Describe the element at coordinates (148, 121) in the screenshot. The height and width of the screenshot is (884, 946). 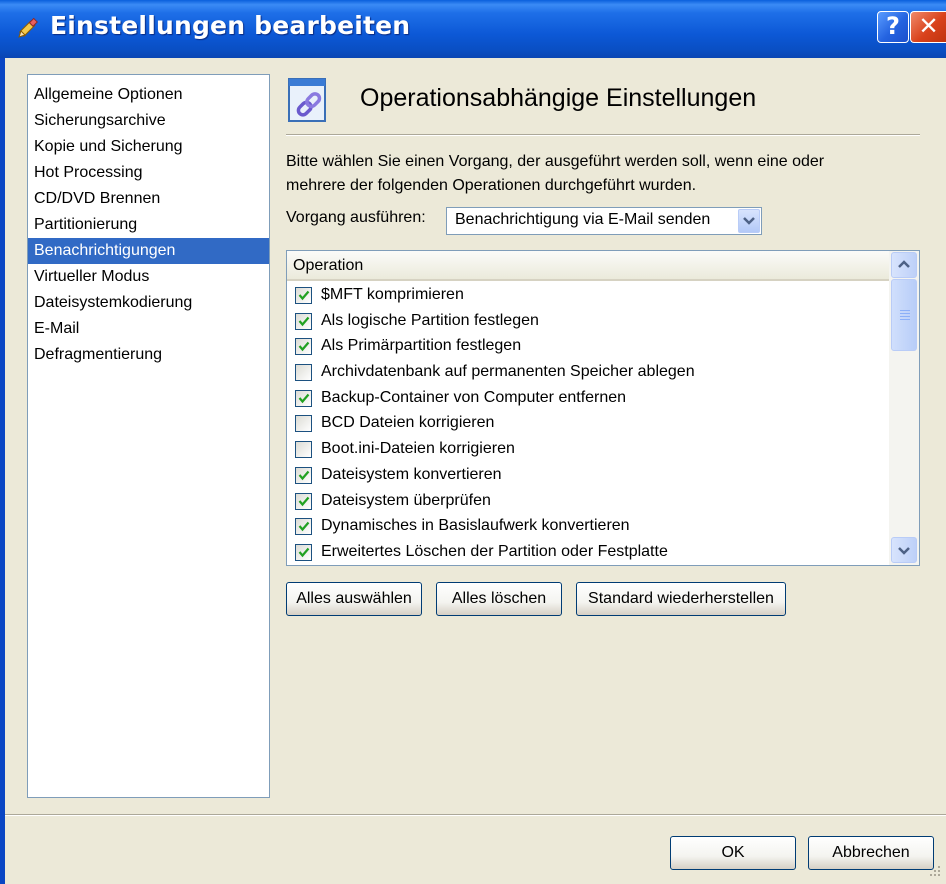
I see `sidebar-item-sicherungsarchive: Sicherungsarchive` at that location.